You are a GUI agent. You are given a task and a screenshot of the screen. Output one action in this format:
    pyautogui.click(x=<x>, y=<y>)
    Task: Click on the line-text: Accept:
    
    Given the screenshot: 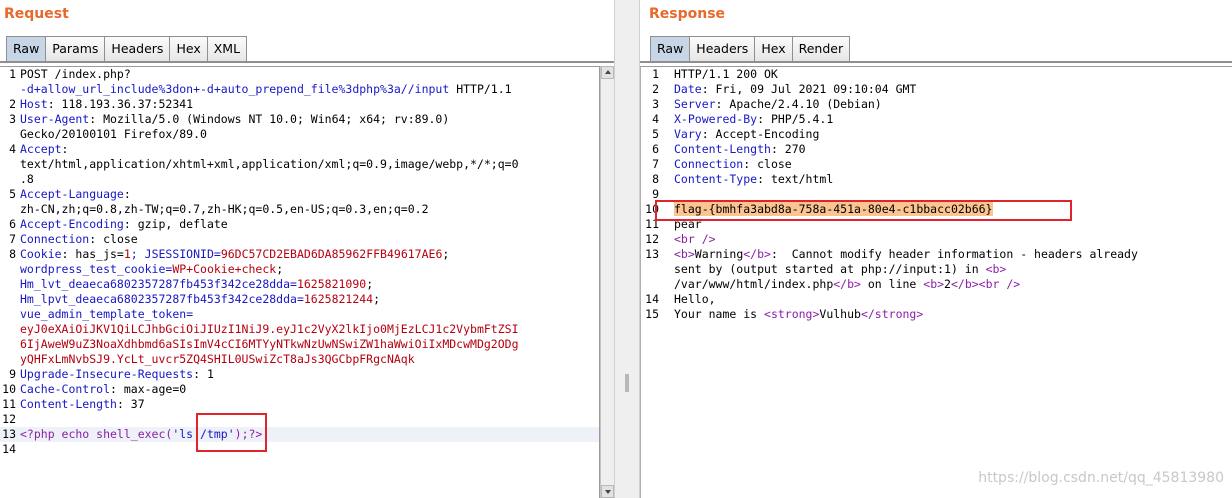 What is the action you would take?
    pyautogui.click(x=44, y=149)
    